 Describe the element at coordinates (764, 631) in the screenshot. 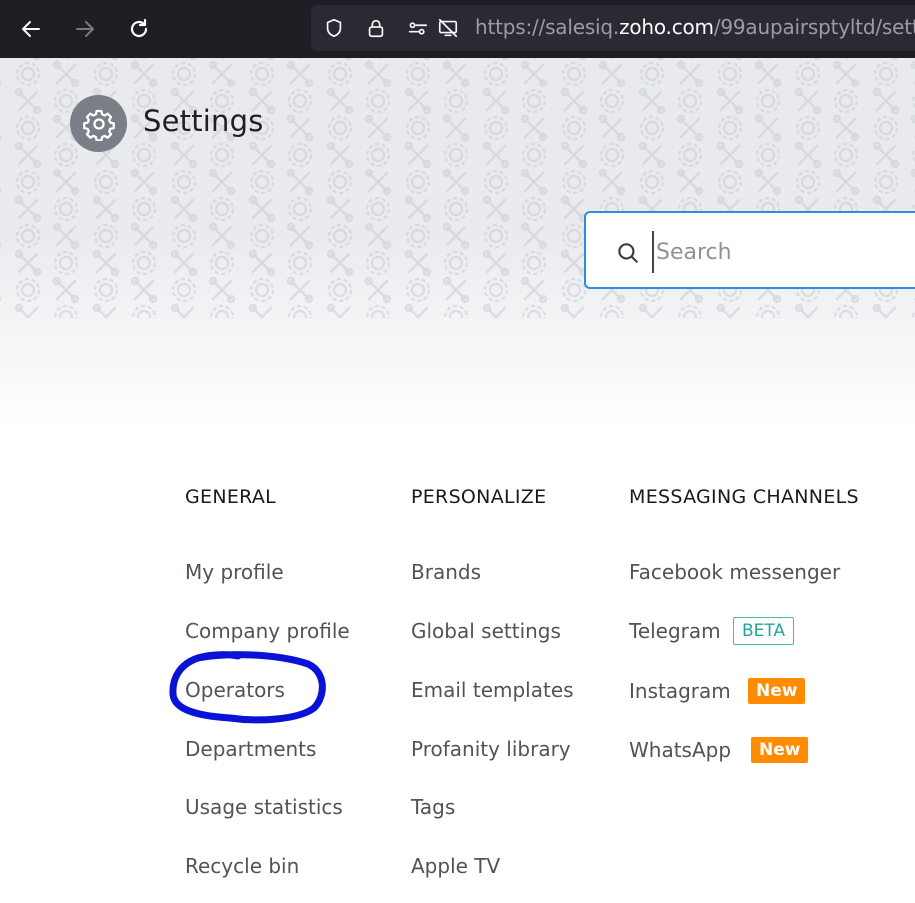

I see `beta-badge: BETA` at that location.